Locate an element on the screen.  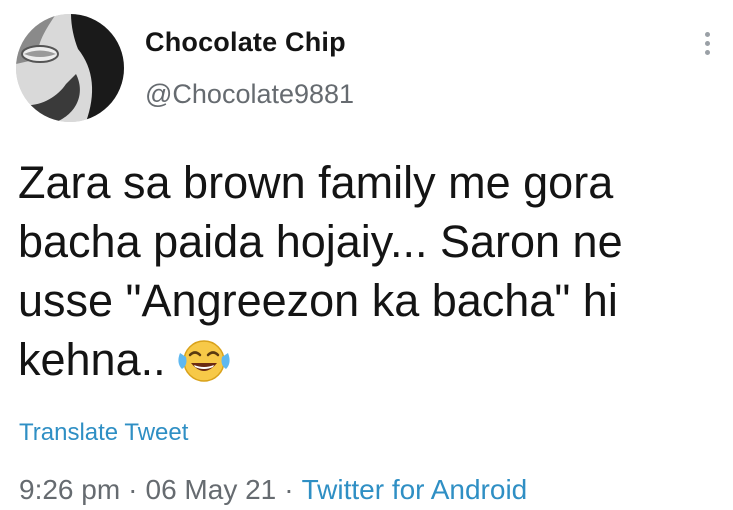
tweet-meta: 9:26 pm · 06 May 21 · Twitter for Android is located at coordinates (273, 490).